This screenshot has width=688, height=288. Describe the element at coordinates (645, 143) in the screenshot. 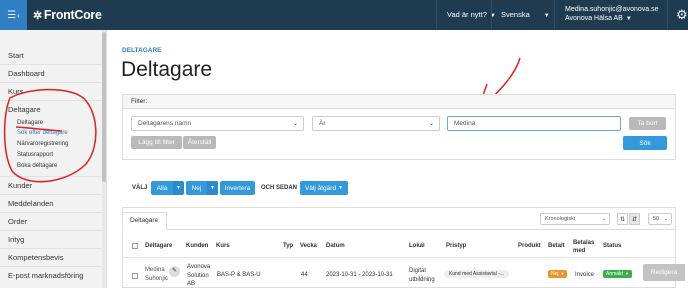

I see `search-button: Sök` at that location.